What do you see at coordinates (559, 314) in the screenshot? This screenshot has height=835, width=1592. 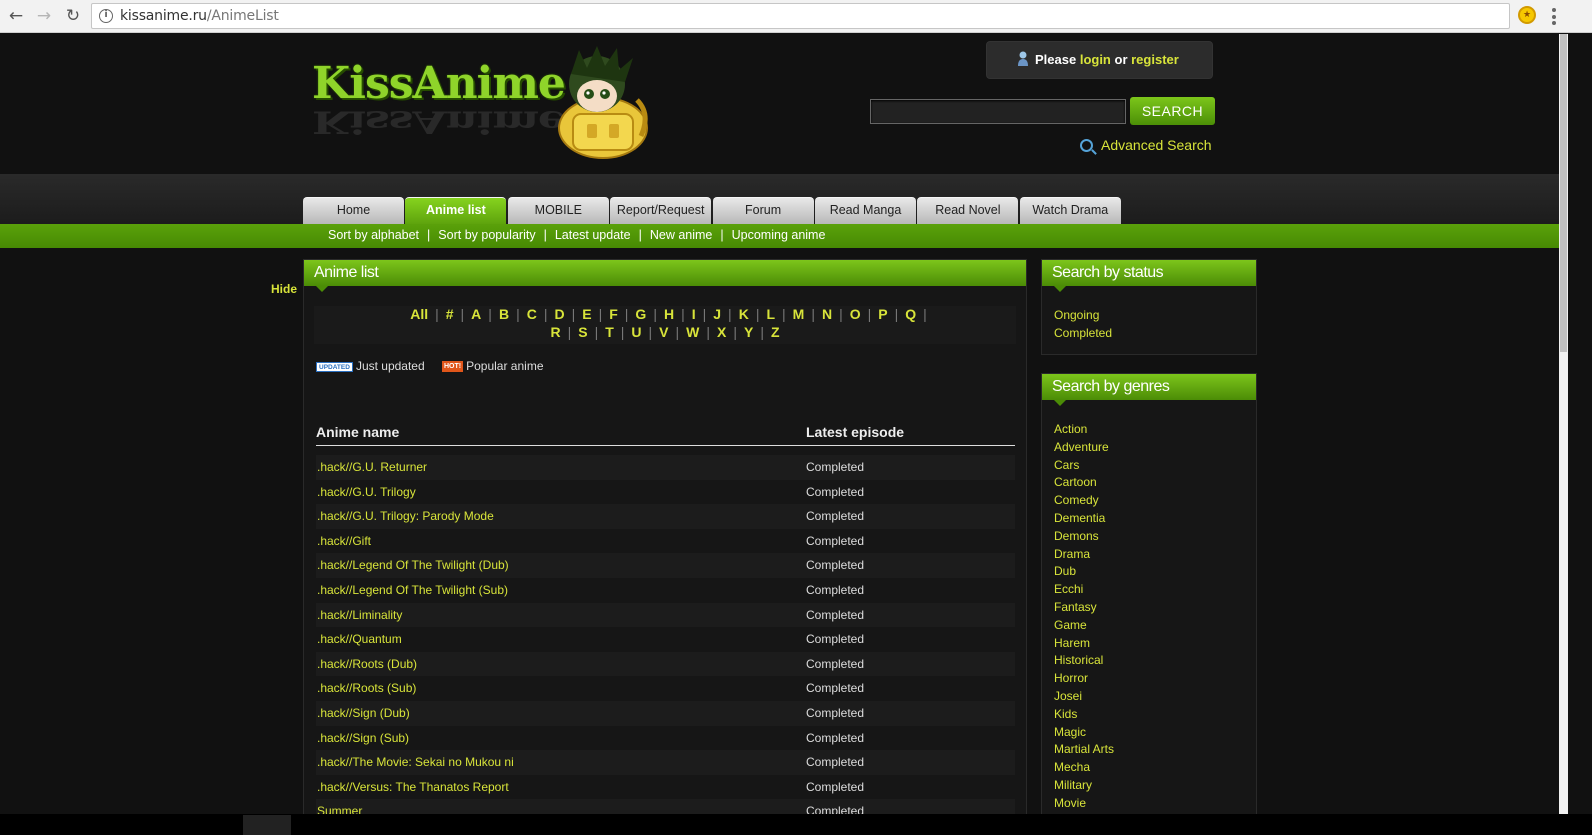 I see `alphabet-letter: D` at bounding box center [559, 314].